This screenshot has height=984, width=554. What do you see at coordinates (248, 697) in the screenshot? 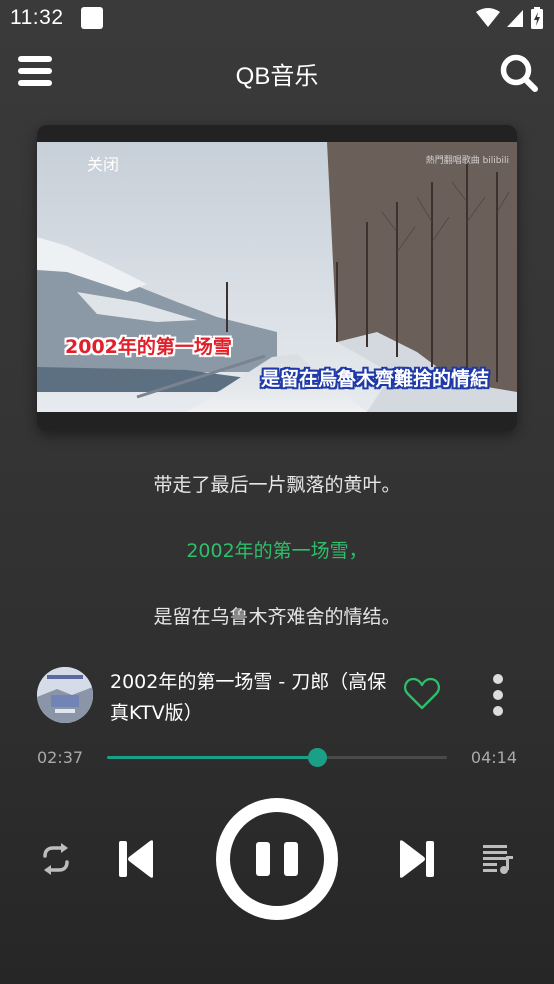
I see `now-playing-title: 2002年的第一场雪 - 刀郎（高保真KTV版）` at bounding box center [248, 697].